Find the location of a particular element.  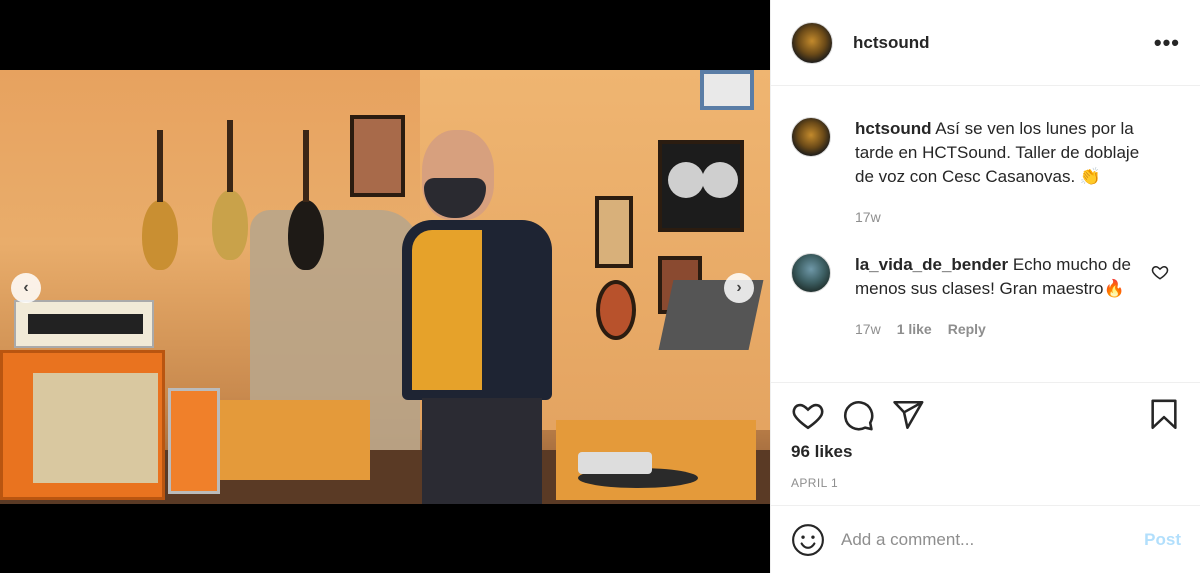

comment-heart-icon is located at coordinates (1160, 272).